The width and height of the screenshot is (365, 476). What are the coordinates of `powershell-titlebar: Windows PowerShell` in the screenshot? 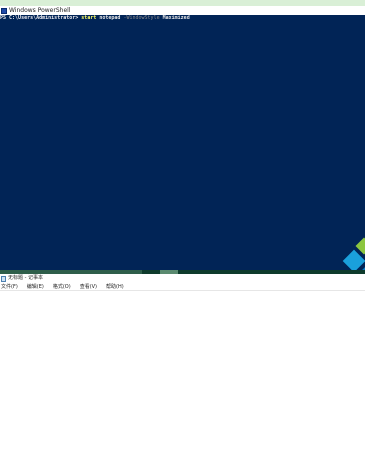 It's located at (182, 10).